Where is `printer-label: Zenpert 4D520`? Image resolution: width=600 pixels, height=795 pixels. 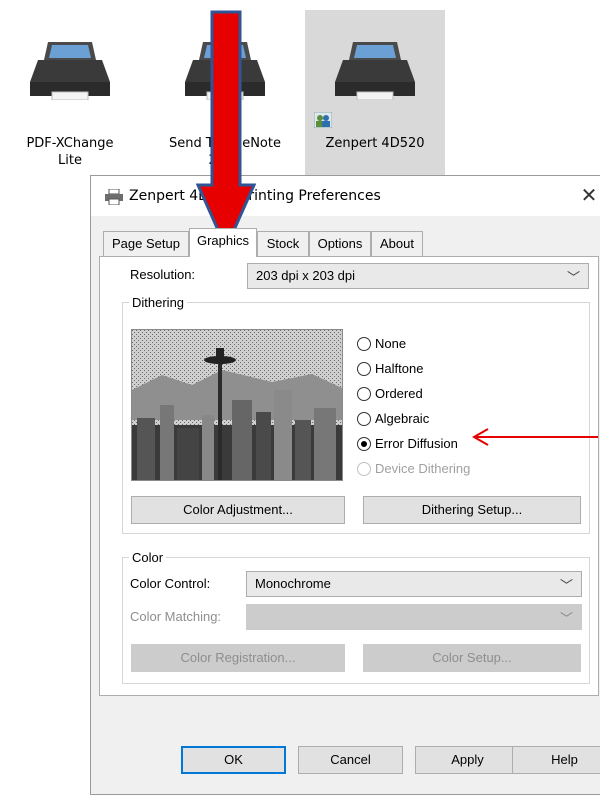
printer-label: Zenpert 4D520 is located at coordinates (375, 143).